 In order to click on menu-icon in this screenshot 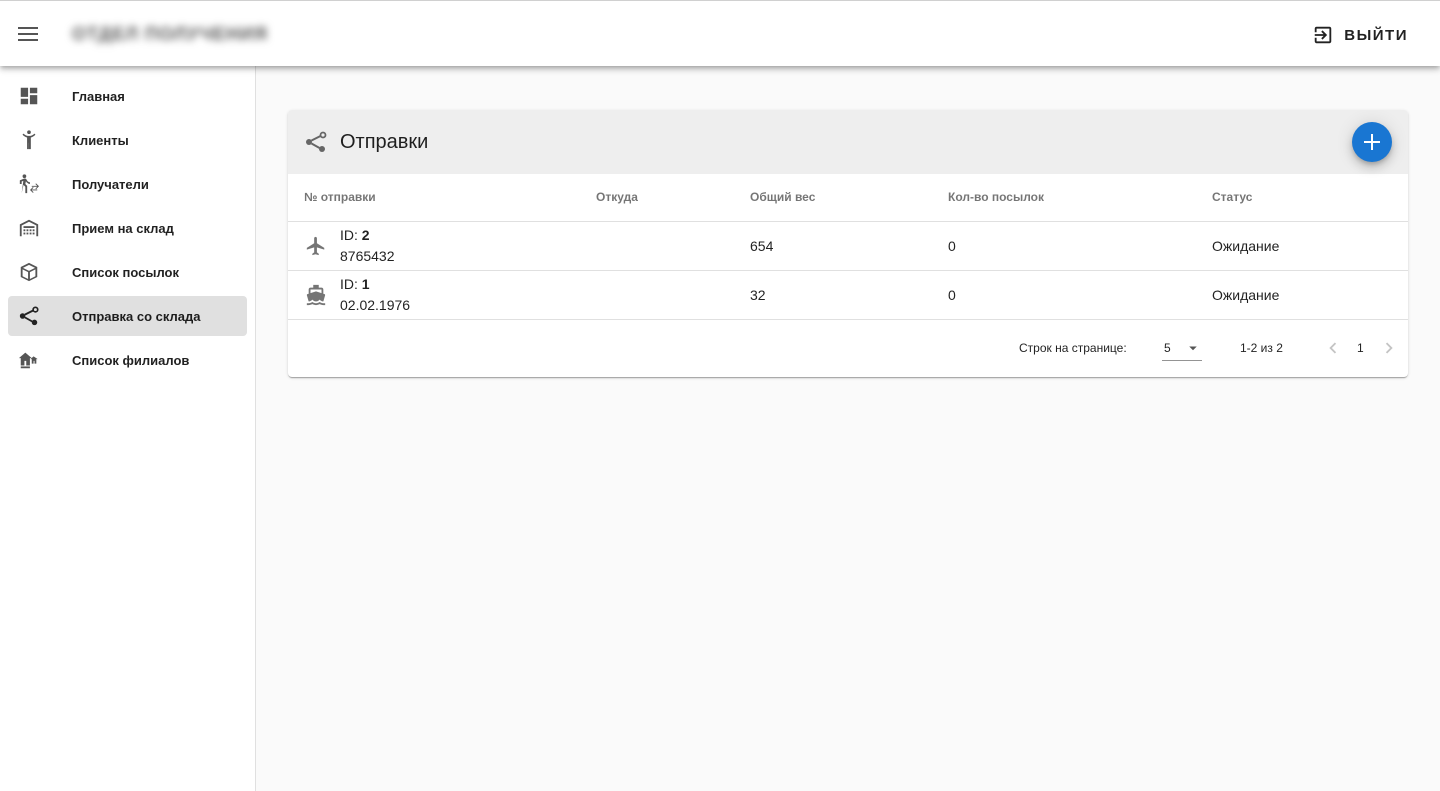, I will do `click(28, 34)`.